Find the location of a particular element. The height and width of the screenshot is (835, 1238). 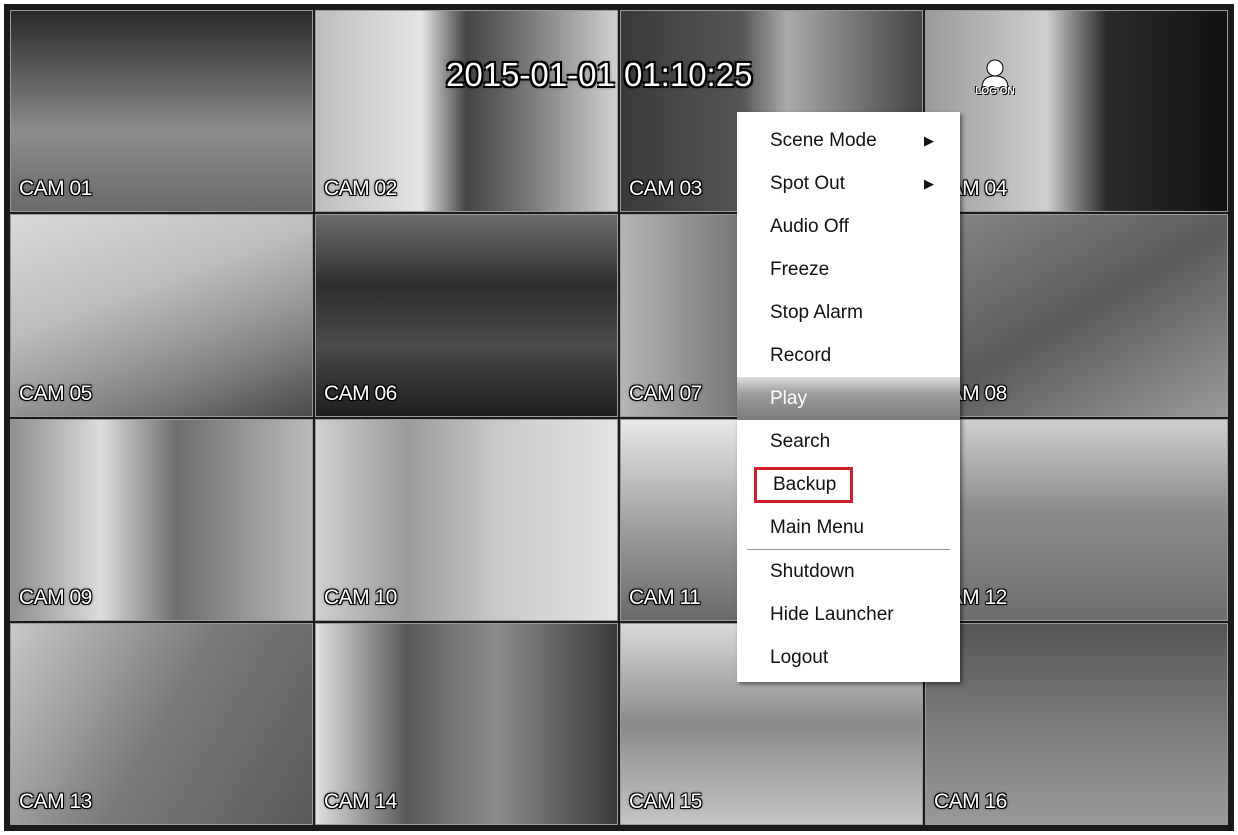

camera-label: CAM 11 is located at coordinates (665, 597).